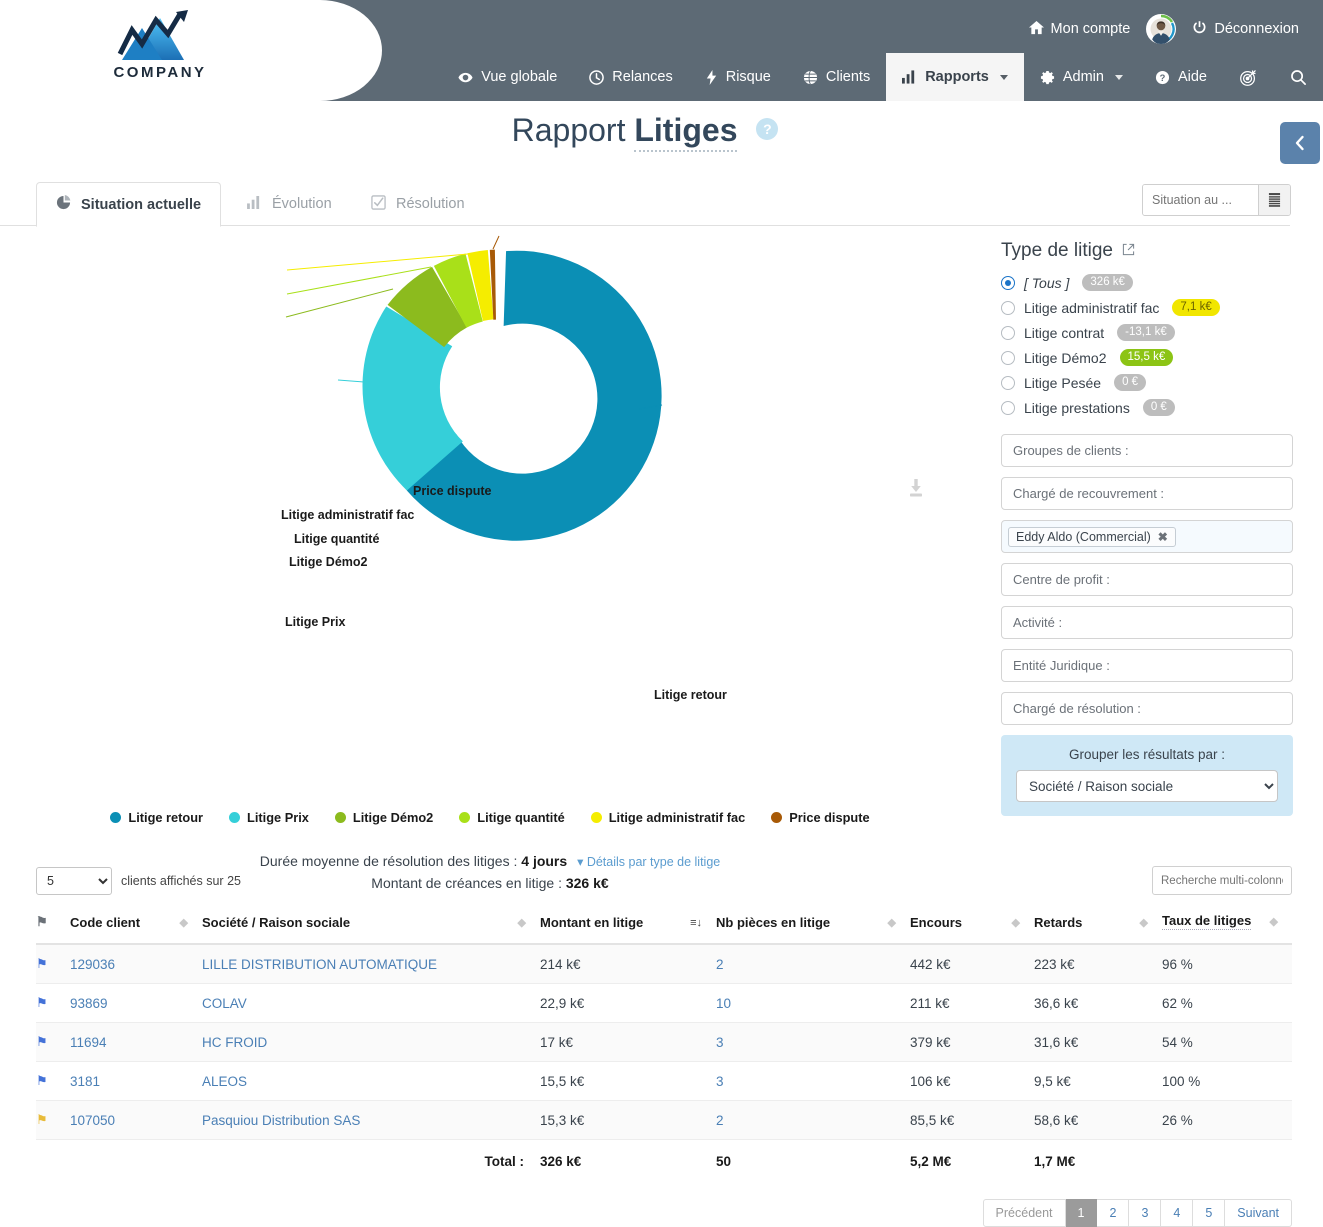 This screenshot has width=1323, height=1227. What do you see at coordinates (234, 1042) in the screenshot?
I see `societe-link: HC FROID` at bounding box center [234, 1042].